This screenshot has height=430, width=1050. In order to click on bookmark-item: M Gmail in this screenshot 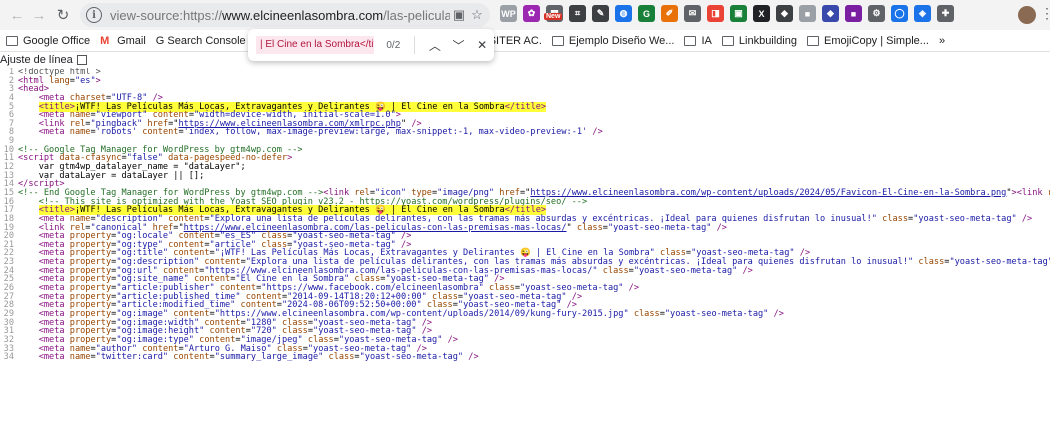, I will do `click(123, 41)`.